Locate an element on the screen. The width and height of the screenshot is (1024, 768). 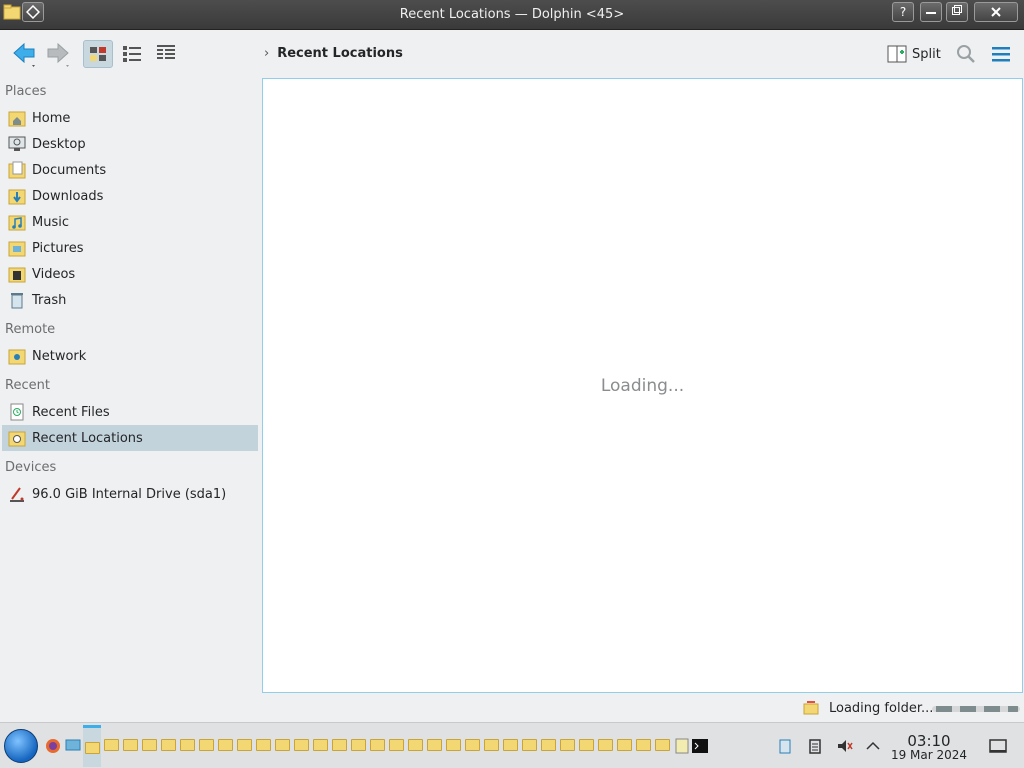
search-button is located at coordinates (966, 54).